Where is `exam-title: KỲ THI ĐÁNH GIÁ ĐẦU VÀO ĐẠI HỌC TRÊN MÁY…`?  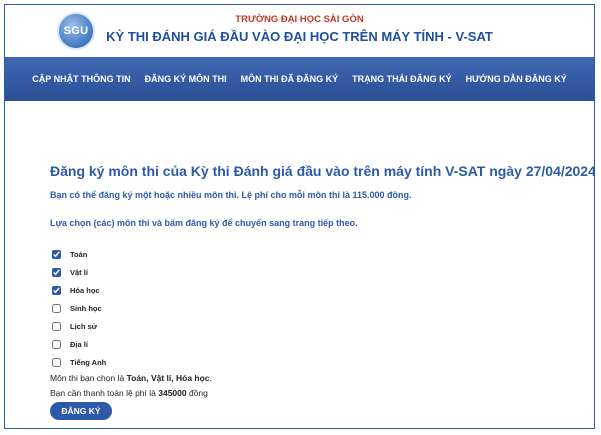 exam-title: KỲ THI ĐÁNH GIÁ ĐẦU VÀO ĐẠI HỌC TRÊN MÁY… is located at coordinates (299, 36).